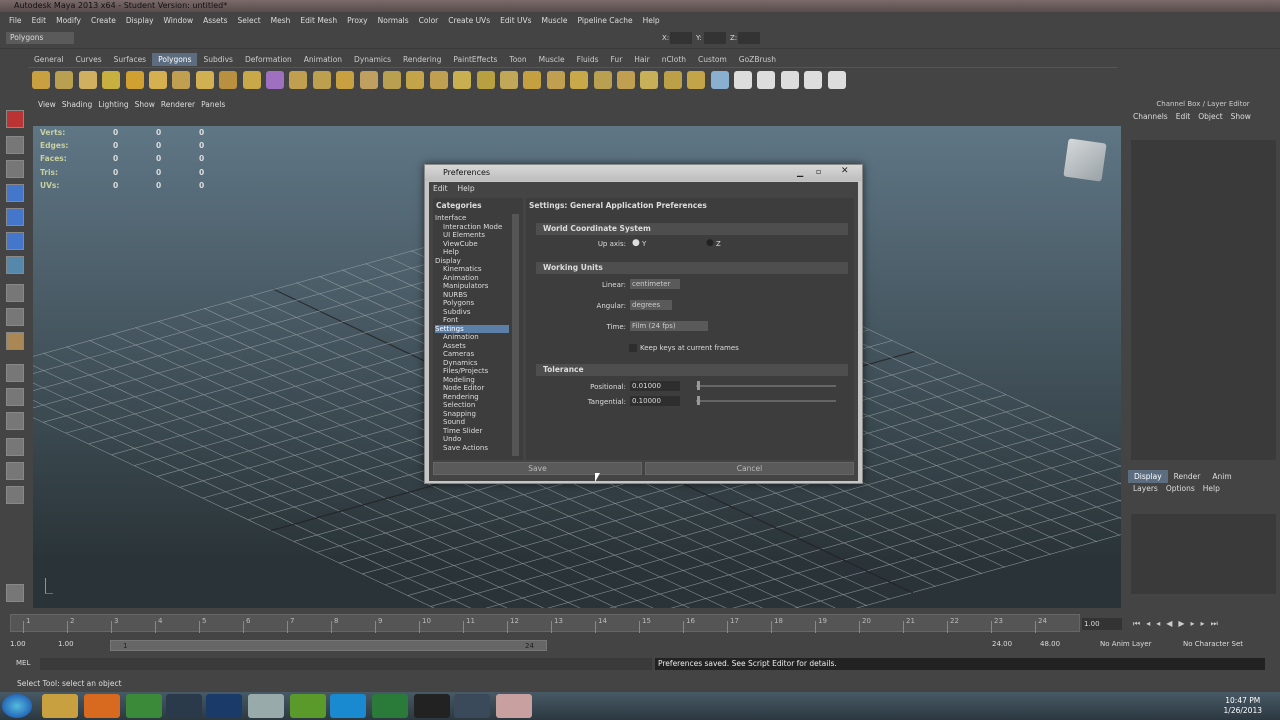  Describe the element at coordinates (588, 59) in the screenshot. I see `shelf-tab-fluids: Fluids` at that location.